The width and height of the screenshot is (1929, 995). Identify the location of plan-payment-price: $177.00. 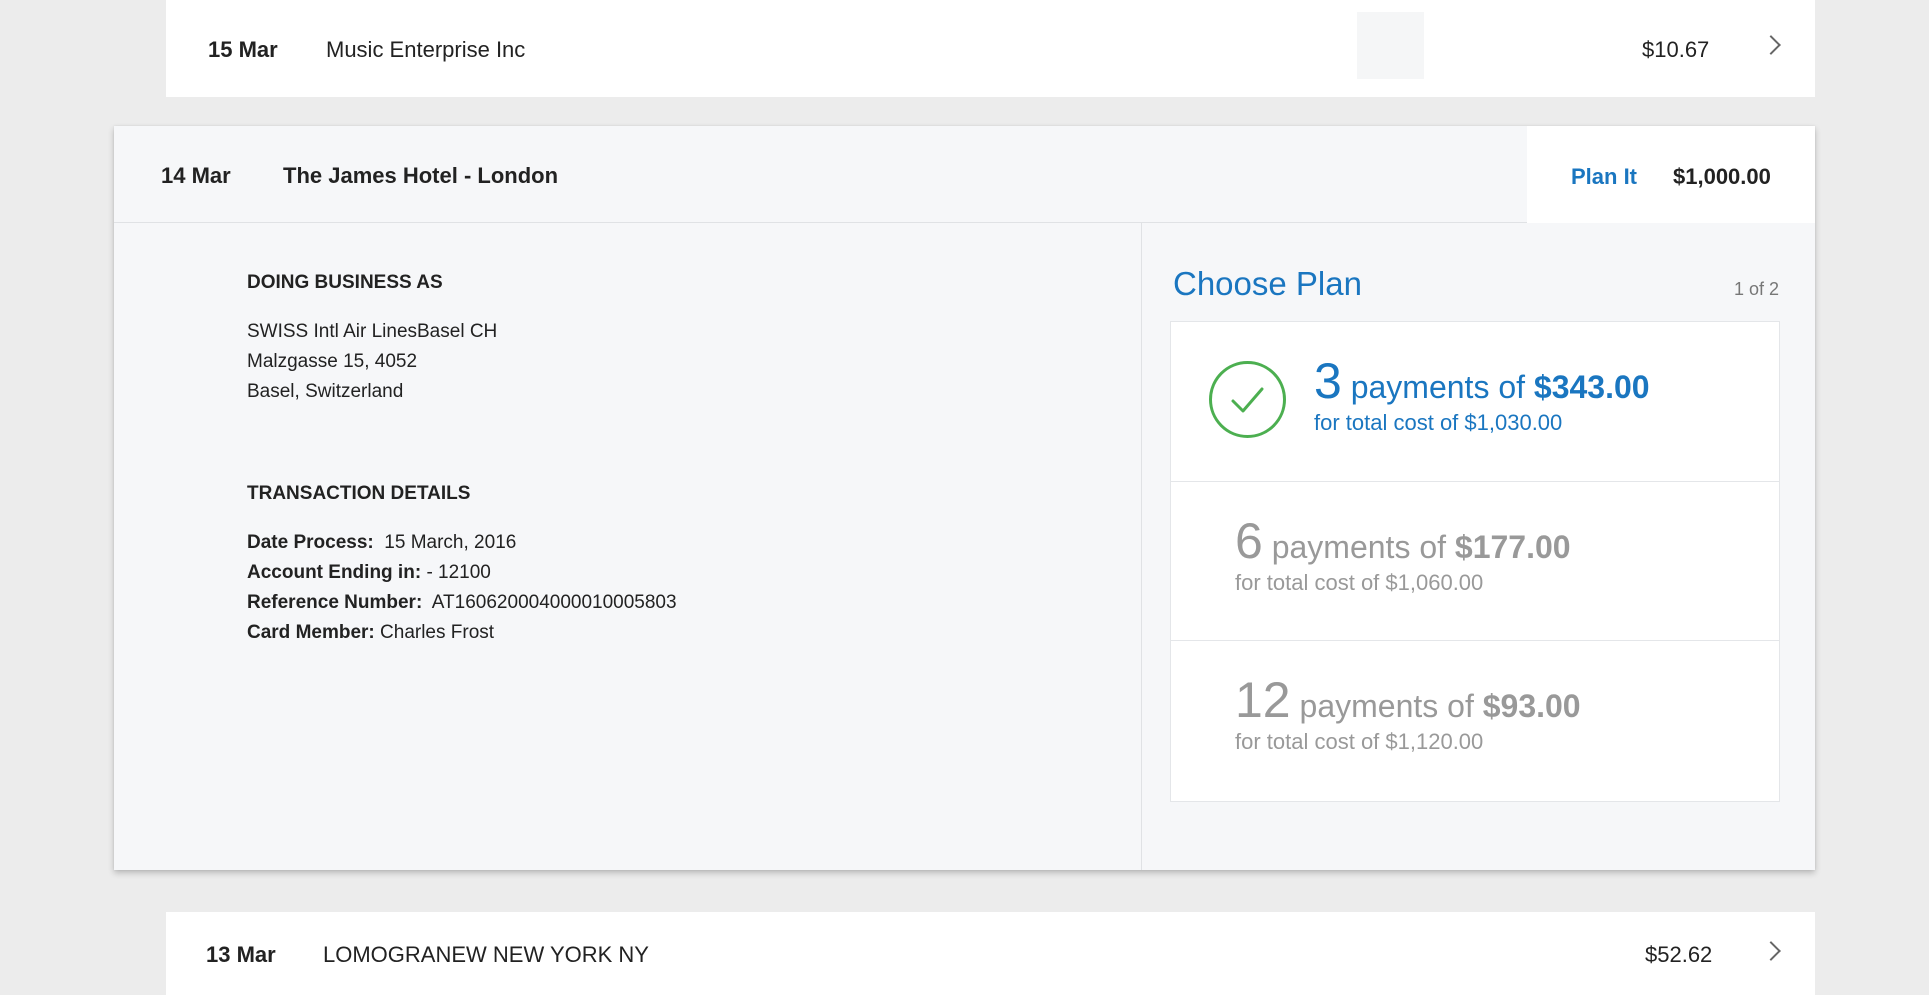
(1512, 547).